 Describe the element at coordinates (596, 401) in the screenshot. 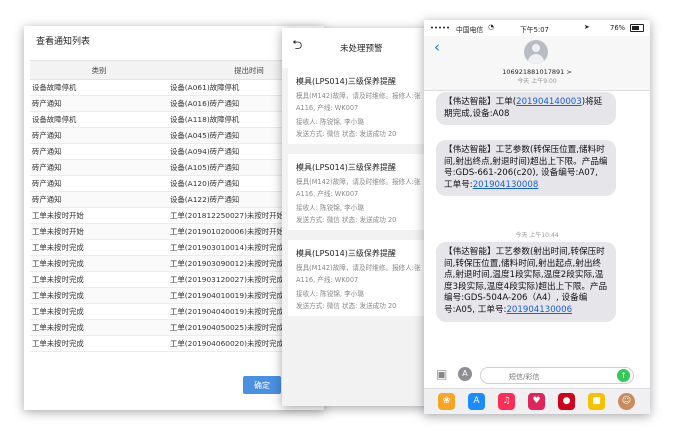

I see `yellow-app-icon: ■` at that location.